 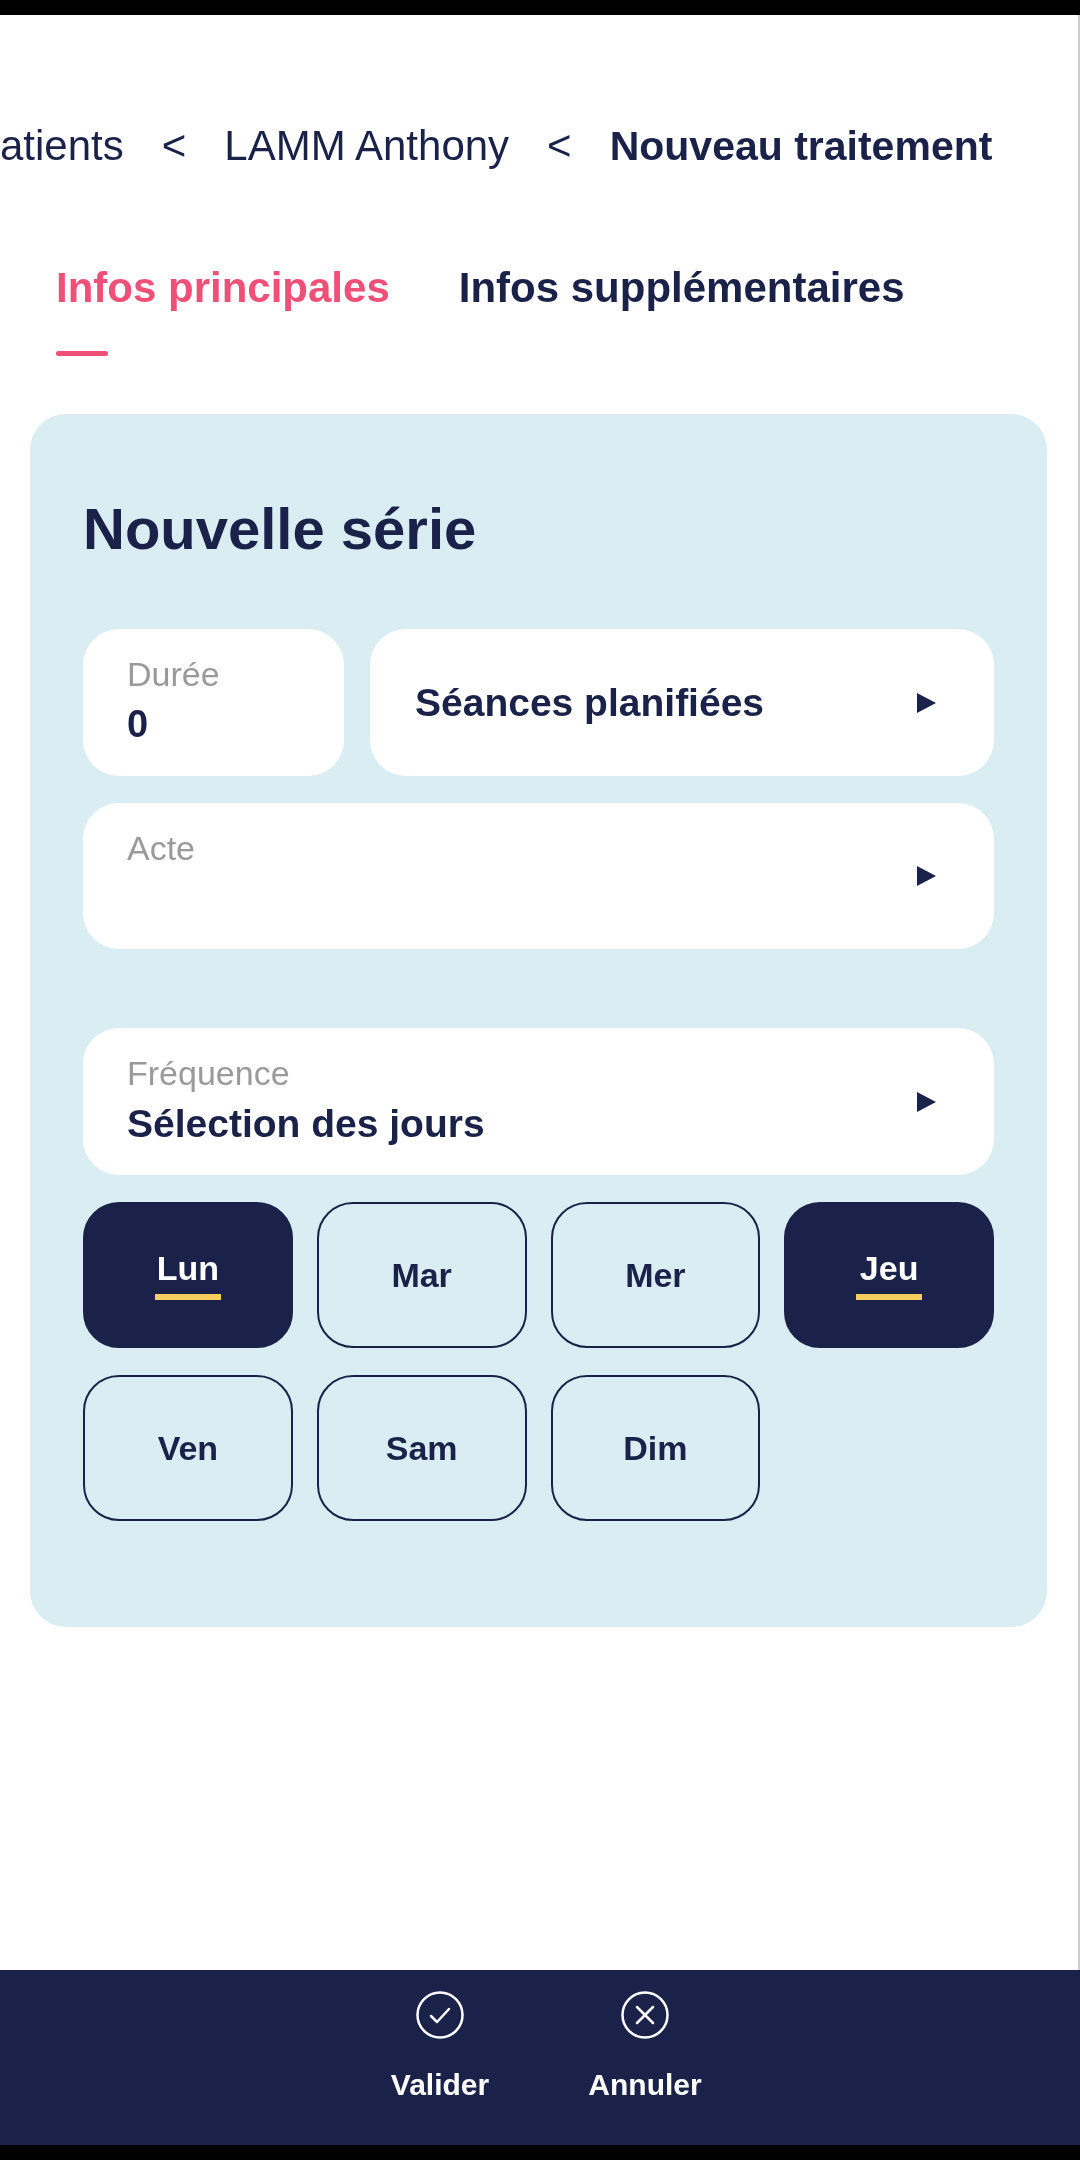 I want to click on scheduled-sessions-button: Séances planifiées, so click(x=682, y=702).